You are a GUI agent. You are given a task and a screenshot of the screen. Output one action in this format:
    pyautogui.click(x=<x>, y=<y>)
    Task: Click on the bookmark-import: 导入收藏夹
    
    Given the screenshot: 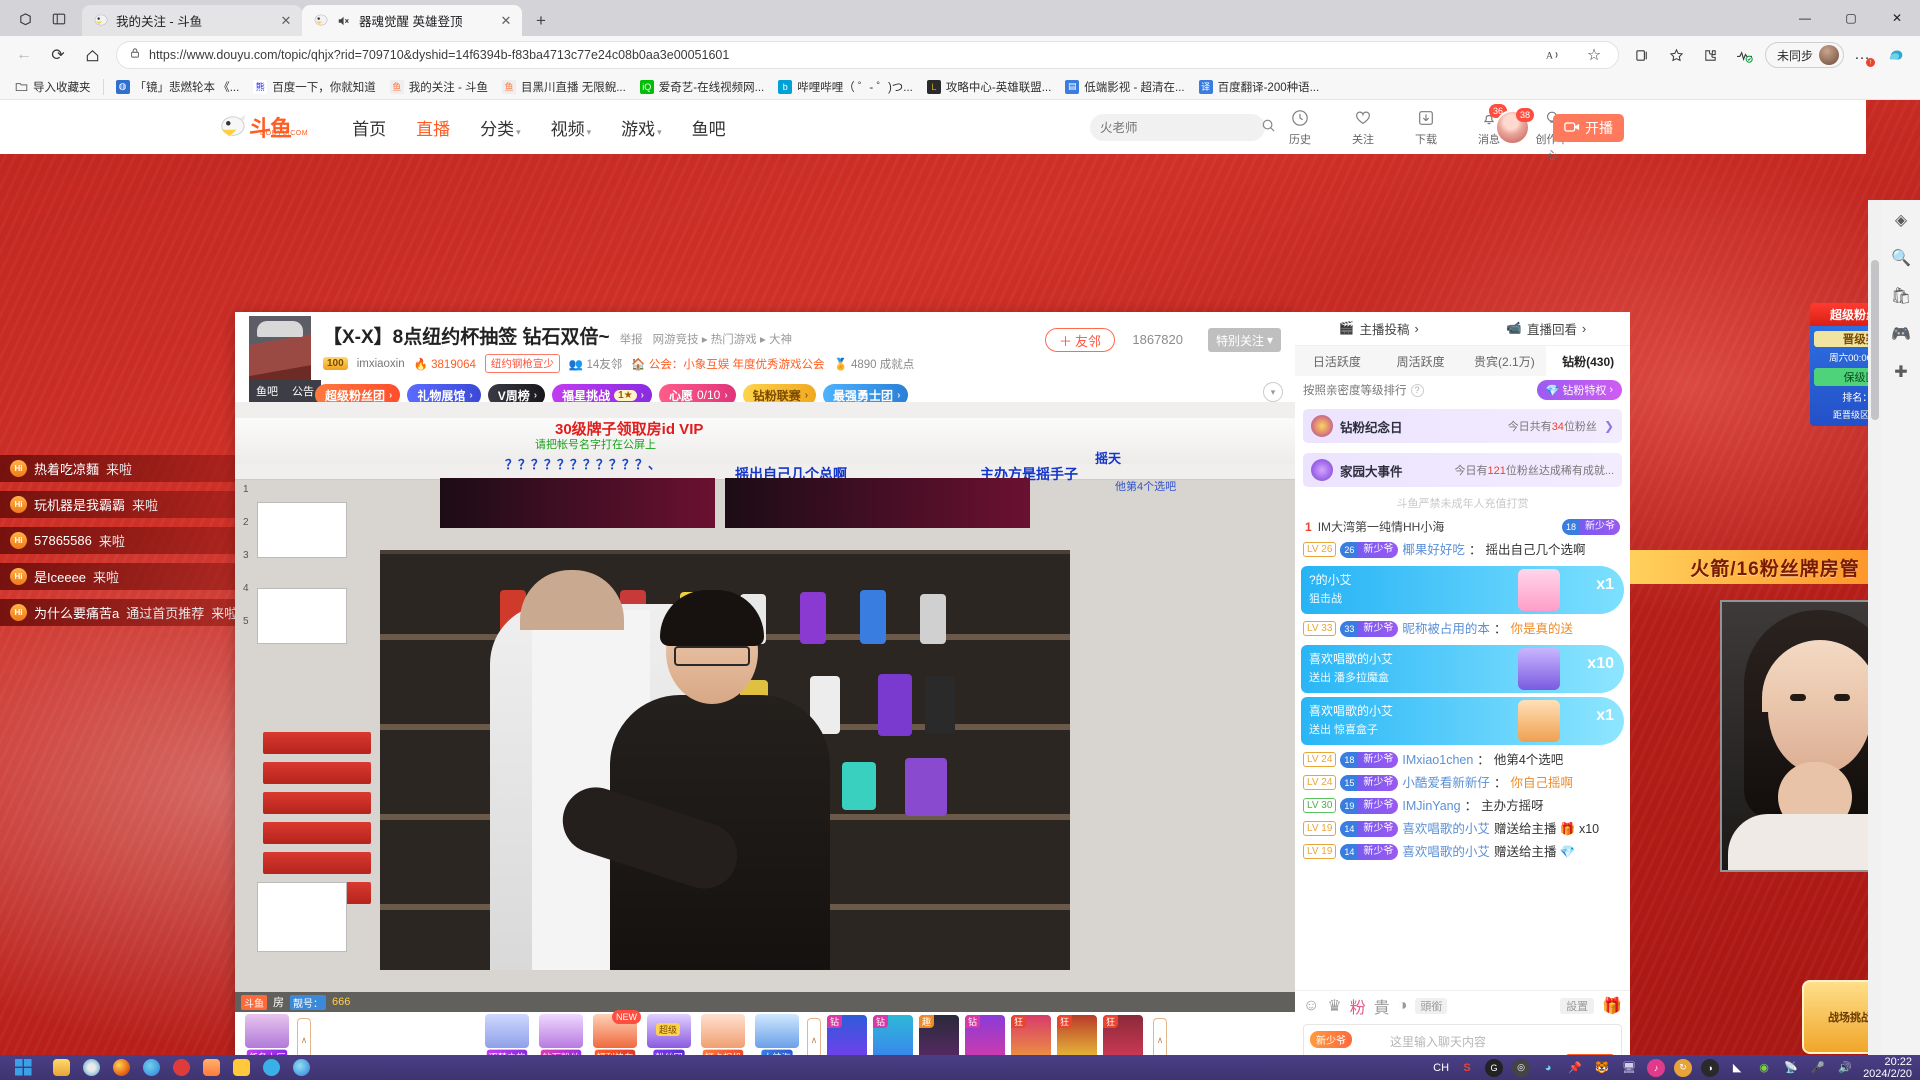 What is the action you would take?
    pyautogui.click(x=52, y=87)
    